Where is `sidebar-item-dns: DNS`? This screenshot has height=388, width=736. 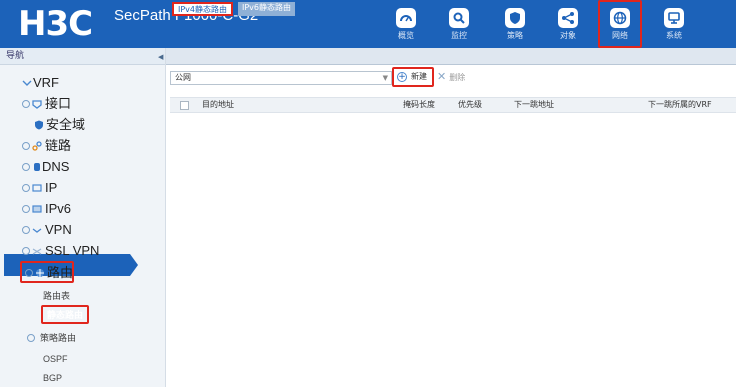 sidebar-item-dns: DNS is located at coordinates (83, 167).